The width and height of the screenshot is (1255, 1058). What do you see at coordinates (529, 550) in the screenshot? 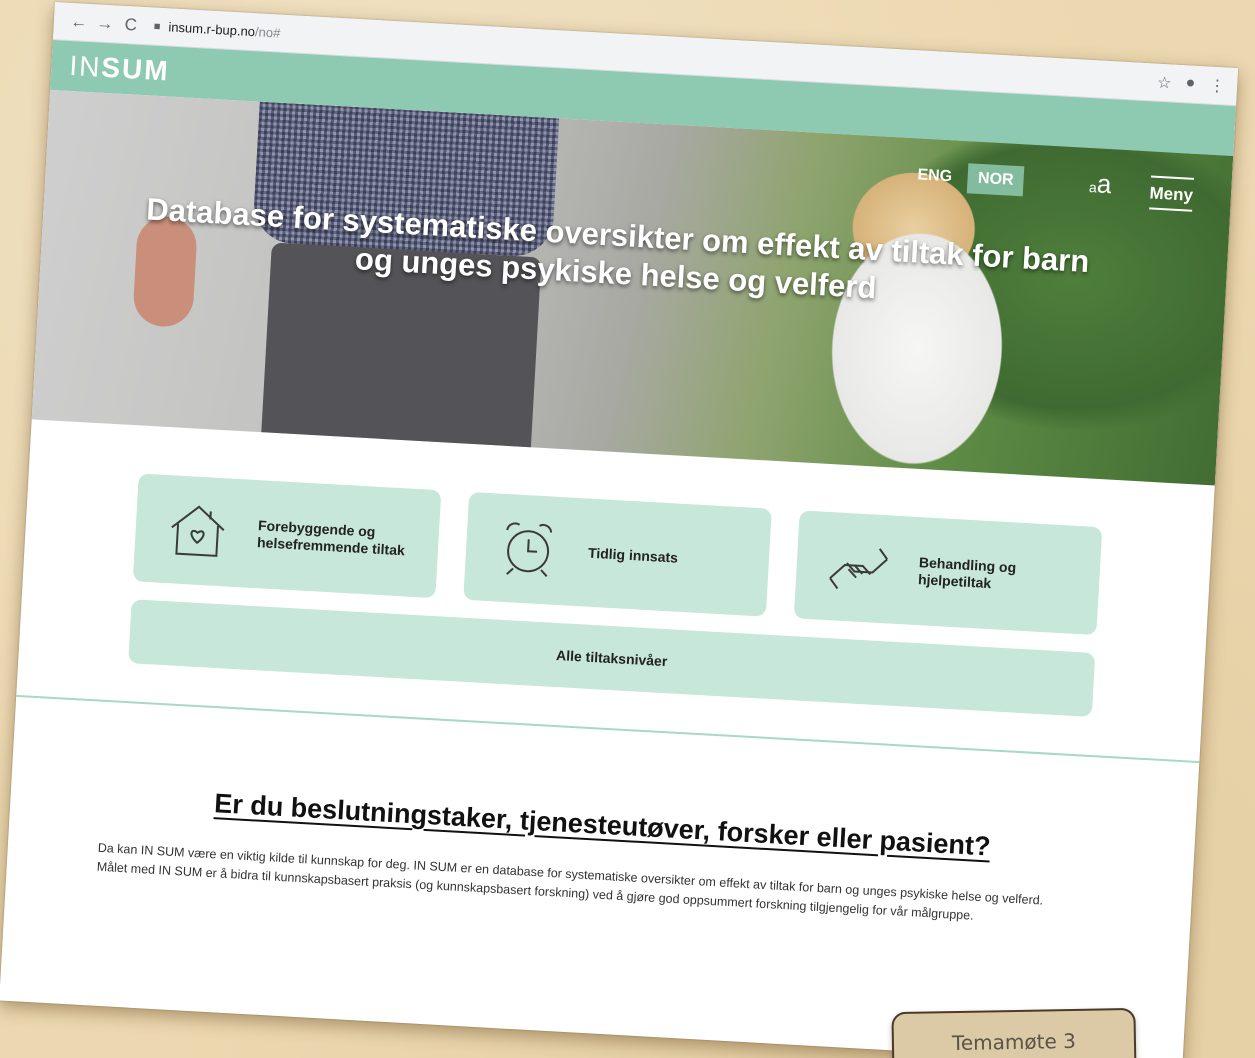
I see `alarm-clock-icon` at bounding box center [529, 550].